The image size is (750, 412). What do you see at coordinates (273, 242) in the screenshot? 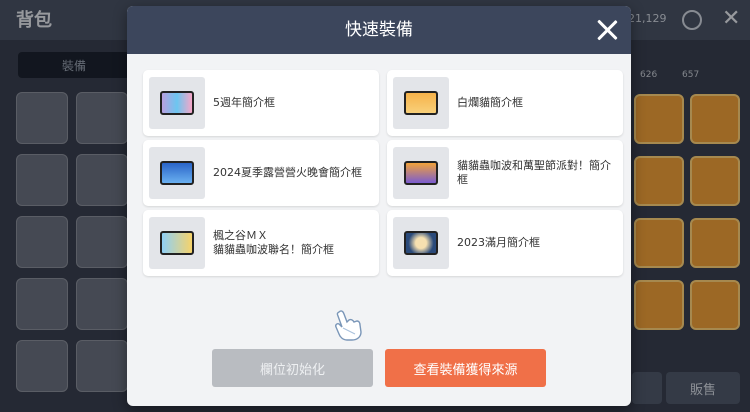
I see `item-label: 楓之谷ＭＸ 貓貓蟲咖波聯名！簡介框` at bounding box center [273, 242].